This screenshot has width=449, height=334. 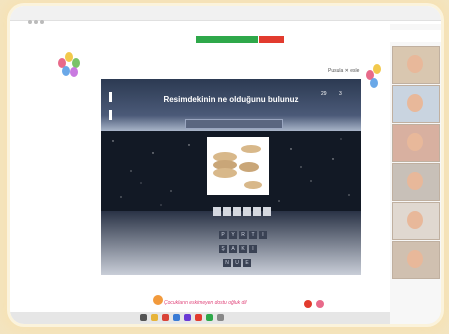 I want to click on letter-tile: E, so click(x=247, y=263).